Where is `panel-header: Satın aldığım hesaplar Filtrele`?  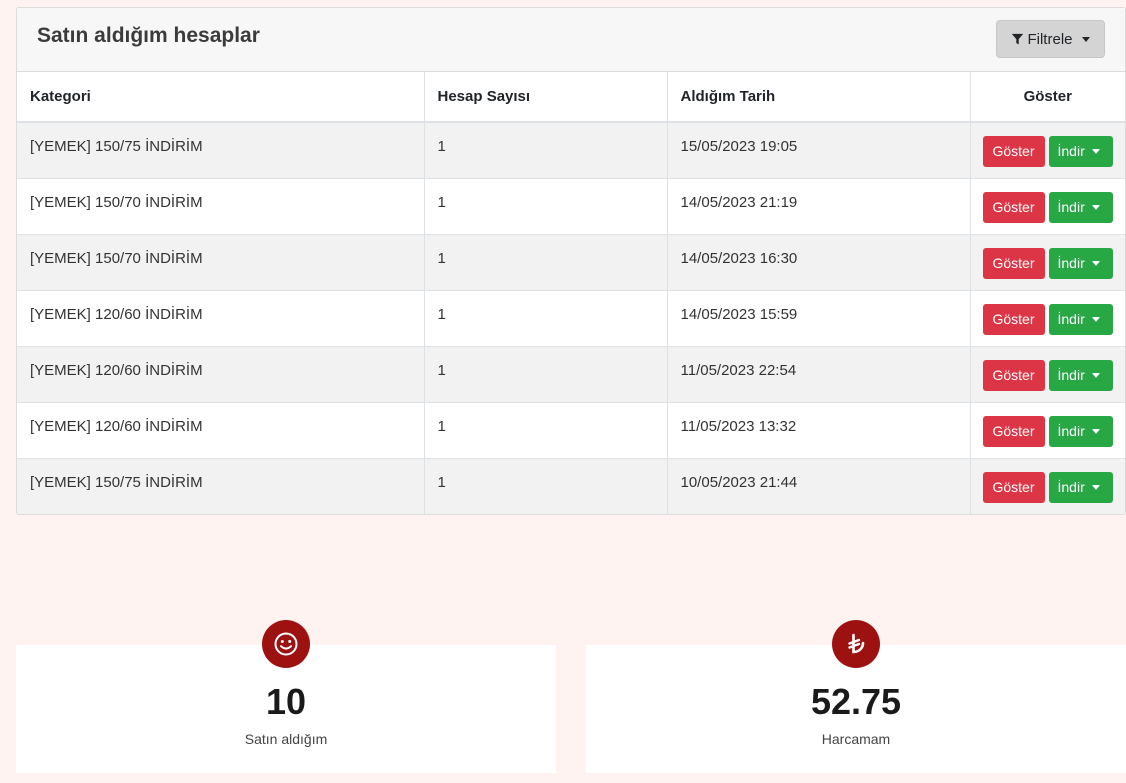 panel-header: Satın aldığım hesaplar Filtrele is located at coordinates (571, 40).